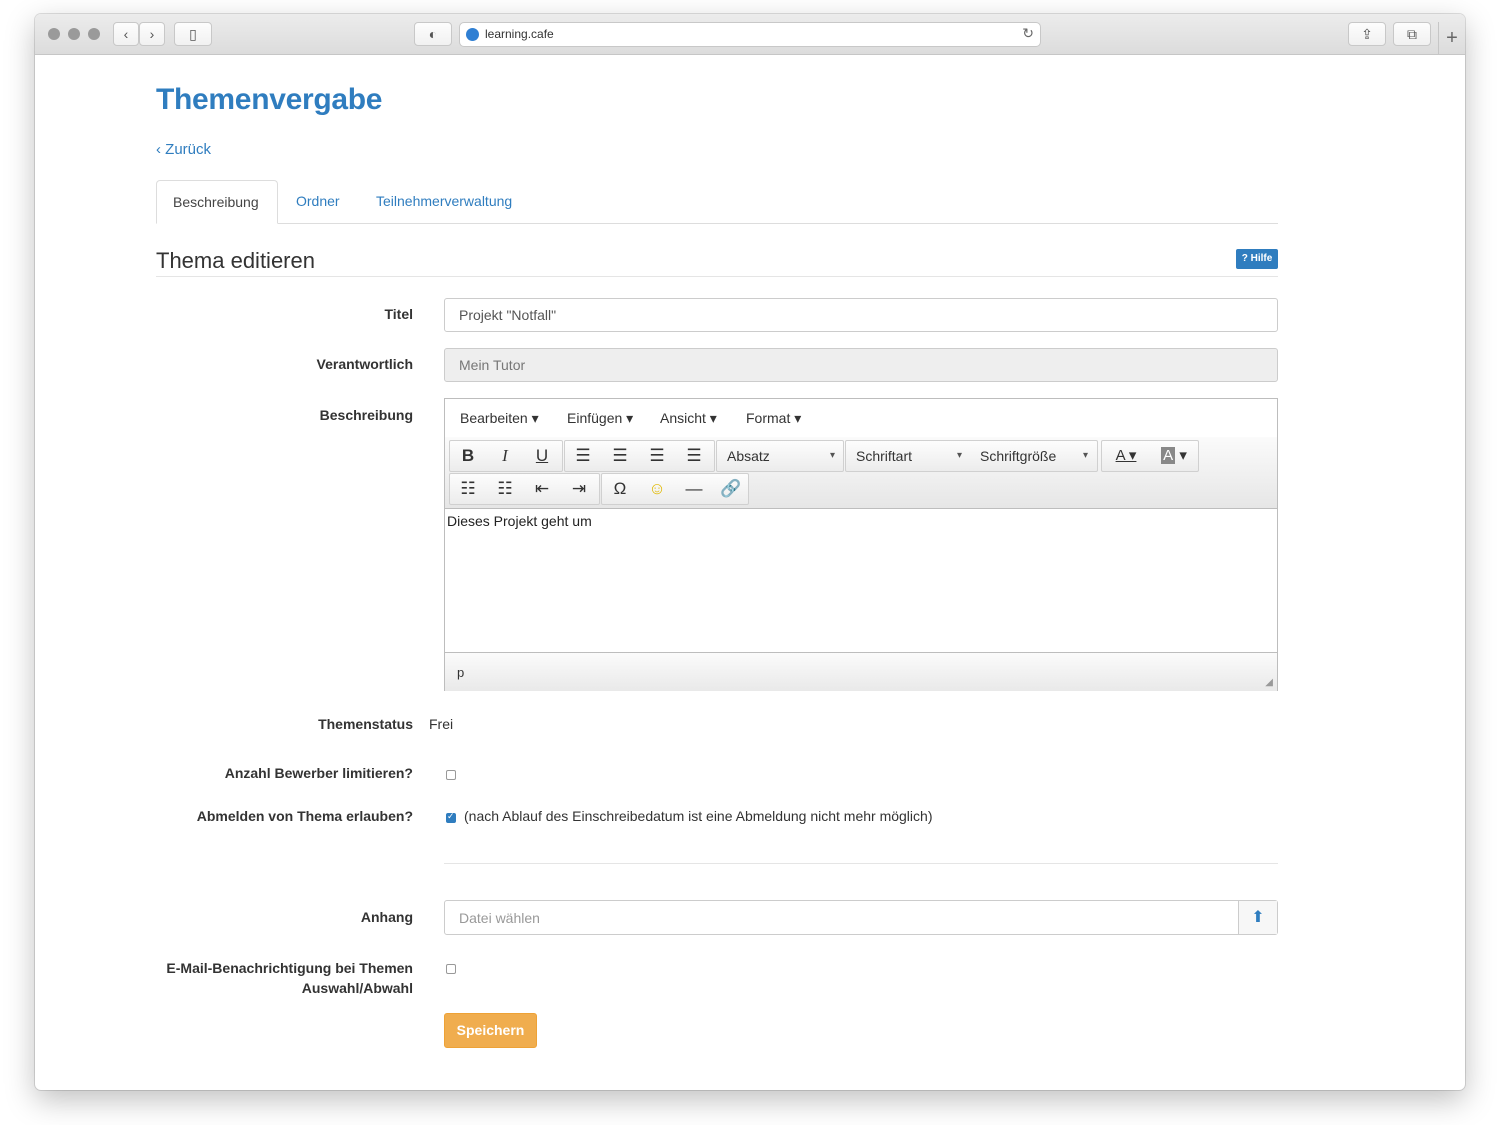 The height and width of the screenshot is (1125, 1500). I want to click on file-input: Datei wählen ⬆, so click(861, 917).